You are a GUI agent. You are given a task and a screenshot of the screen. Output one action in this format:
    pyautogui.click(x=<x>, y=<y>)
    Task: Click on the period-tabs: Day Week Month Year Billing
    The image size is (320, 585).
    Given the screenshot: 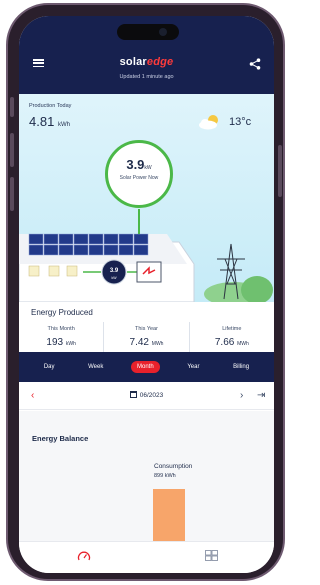 What is the action you would take?
    pyautogui.click(x=146, y=367)
    